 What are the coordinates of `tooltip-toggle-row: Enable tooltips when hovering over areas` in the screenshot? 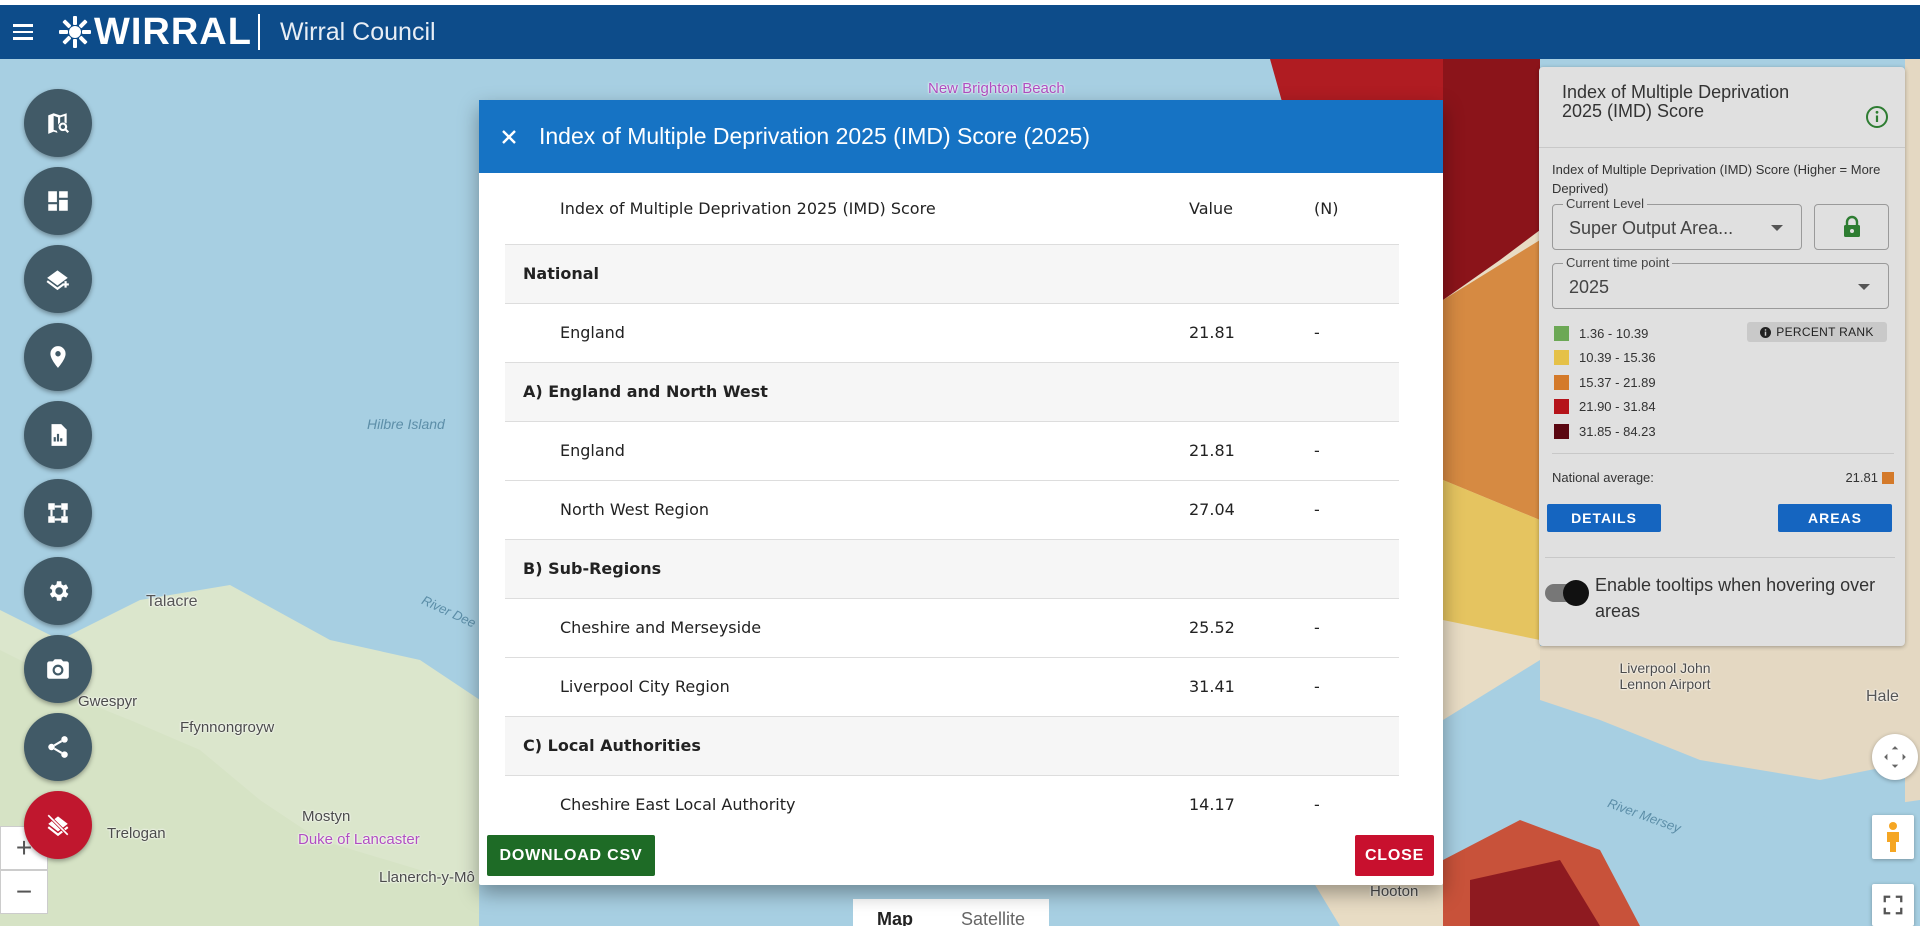 It's located at (1720, 590).